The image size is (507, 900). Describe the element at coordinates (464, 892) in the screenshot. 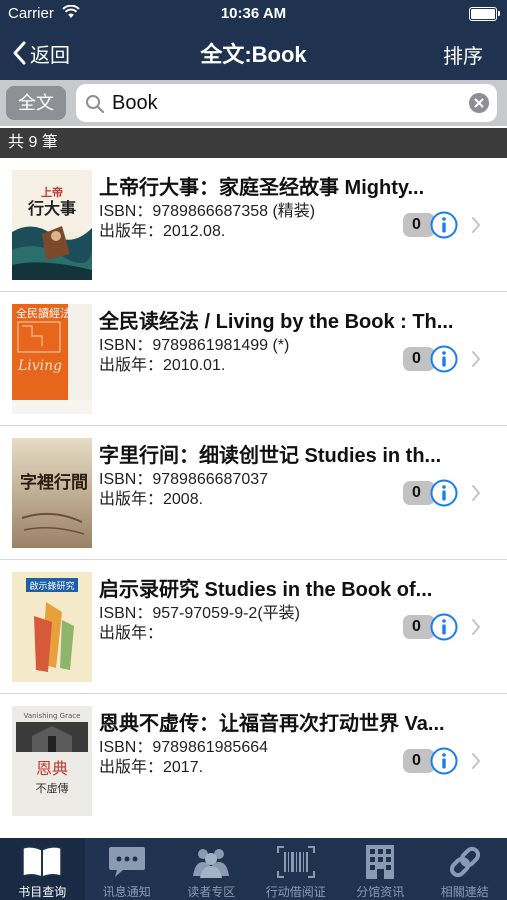

I see `tab-label: 相關連結` at that location.